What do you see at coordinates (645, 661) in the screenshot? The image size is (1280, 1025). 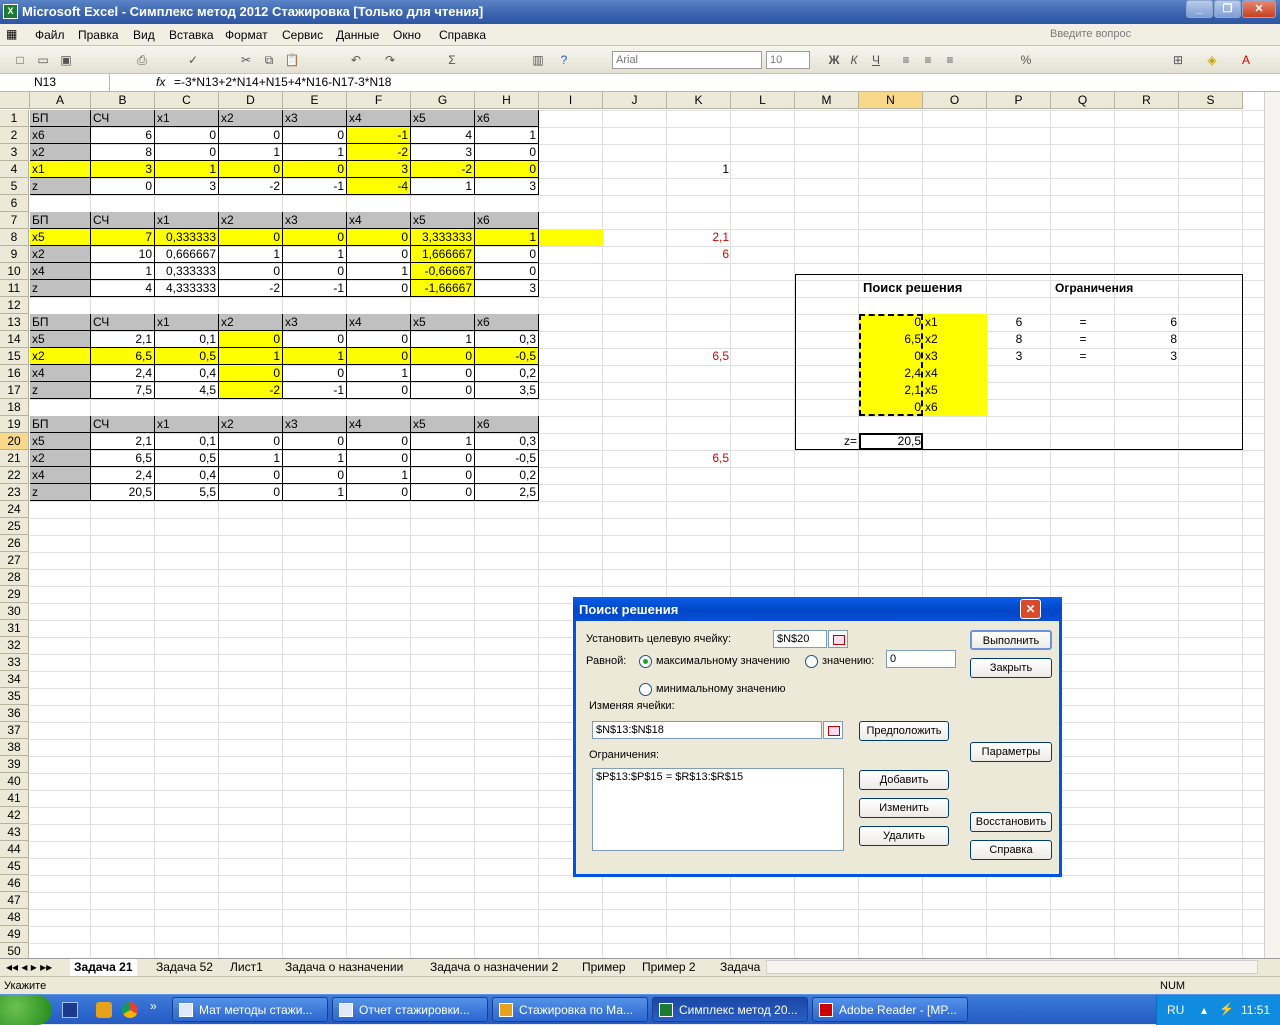 I see `max-radio` at bounding box center [645, 661].